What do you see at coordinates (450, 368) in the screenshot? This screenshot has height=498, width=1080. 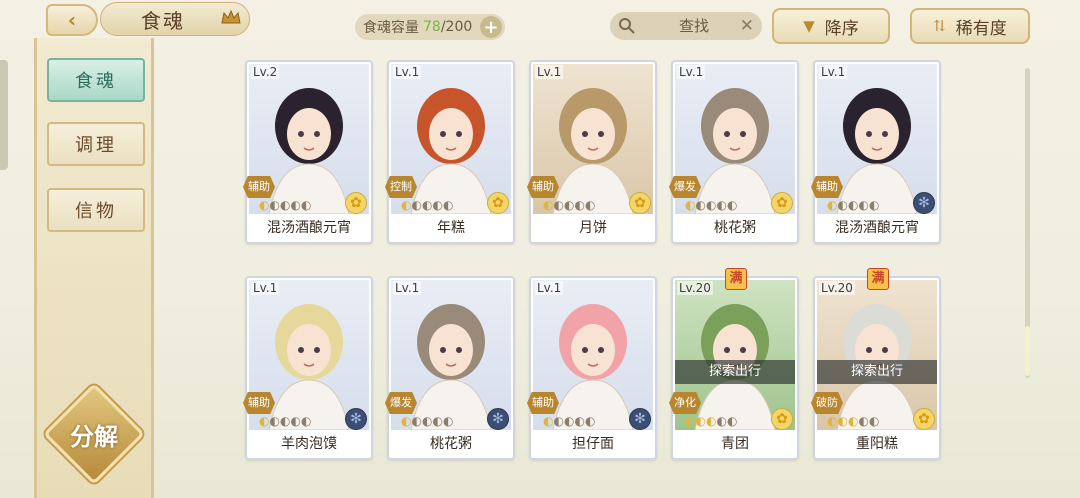 I see `food-soul-card: Lv.1 爆发 ◐ ◐ ◐ ◐ ◐ ✻ 桃花粥` at bounding box center [450, 368].